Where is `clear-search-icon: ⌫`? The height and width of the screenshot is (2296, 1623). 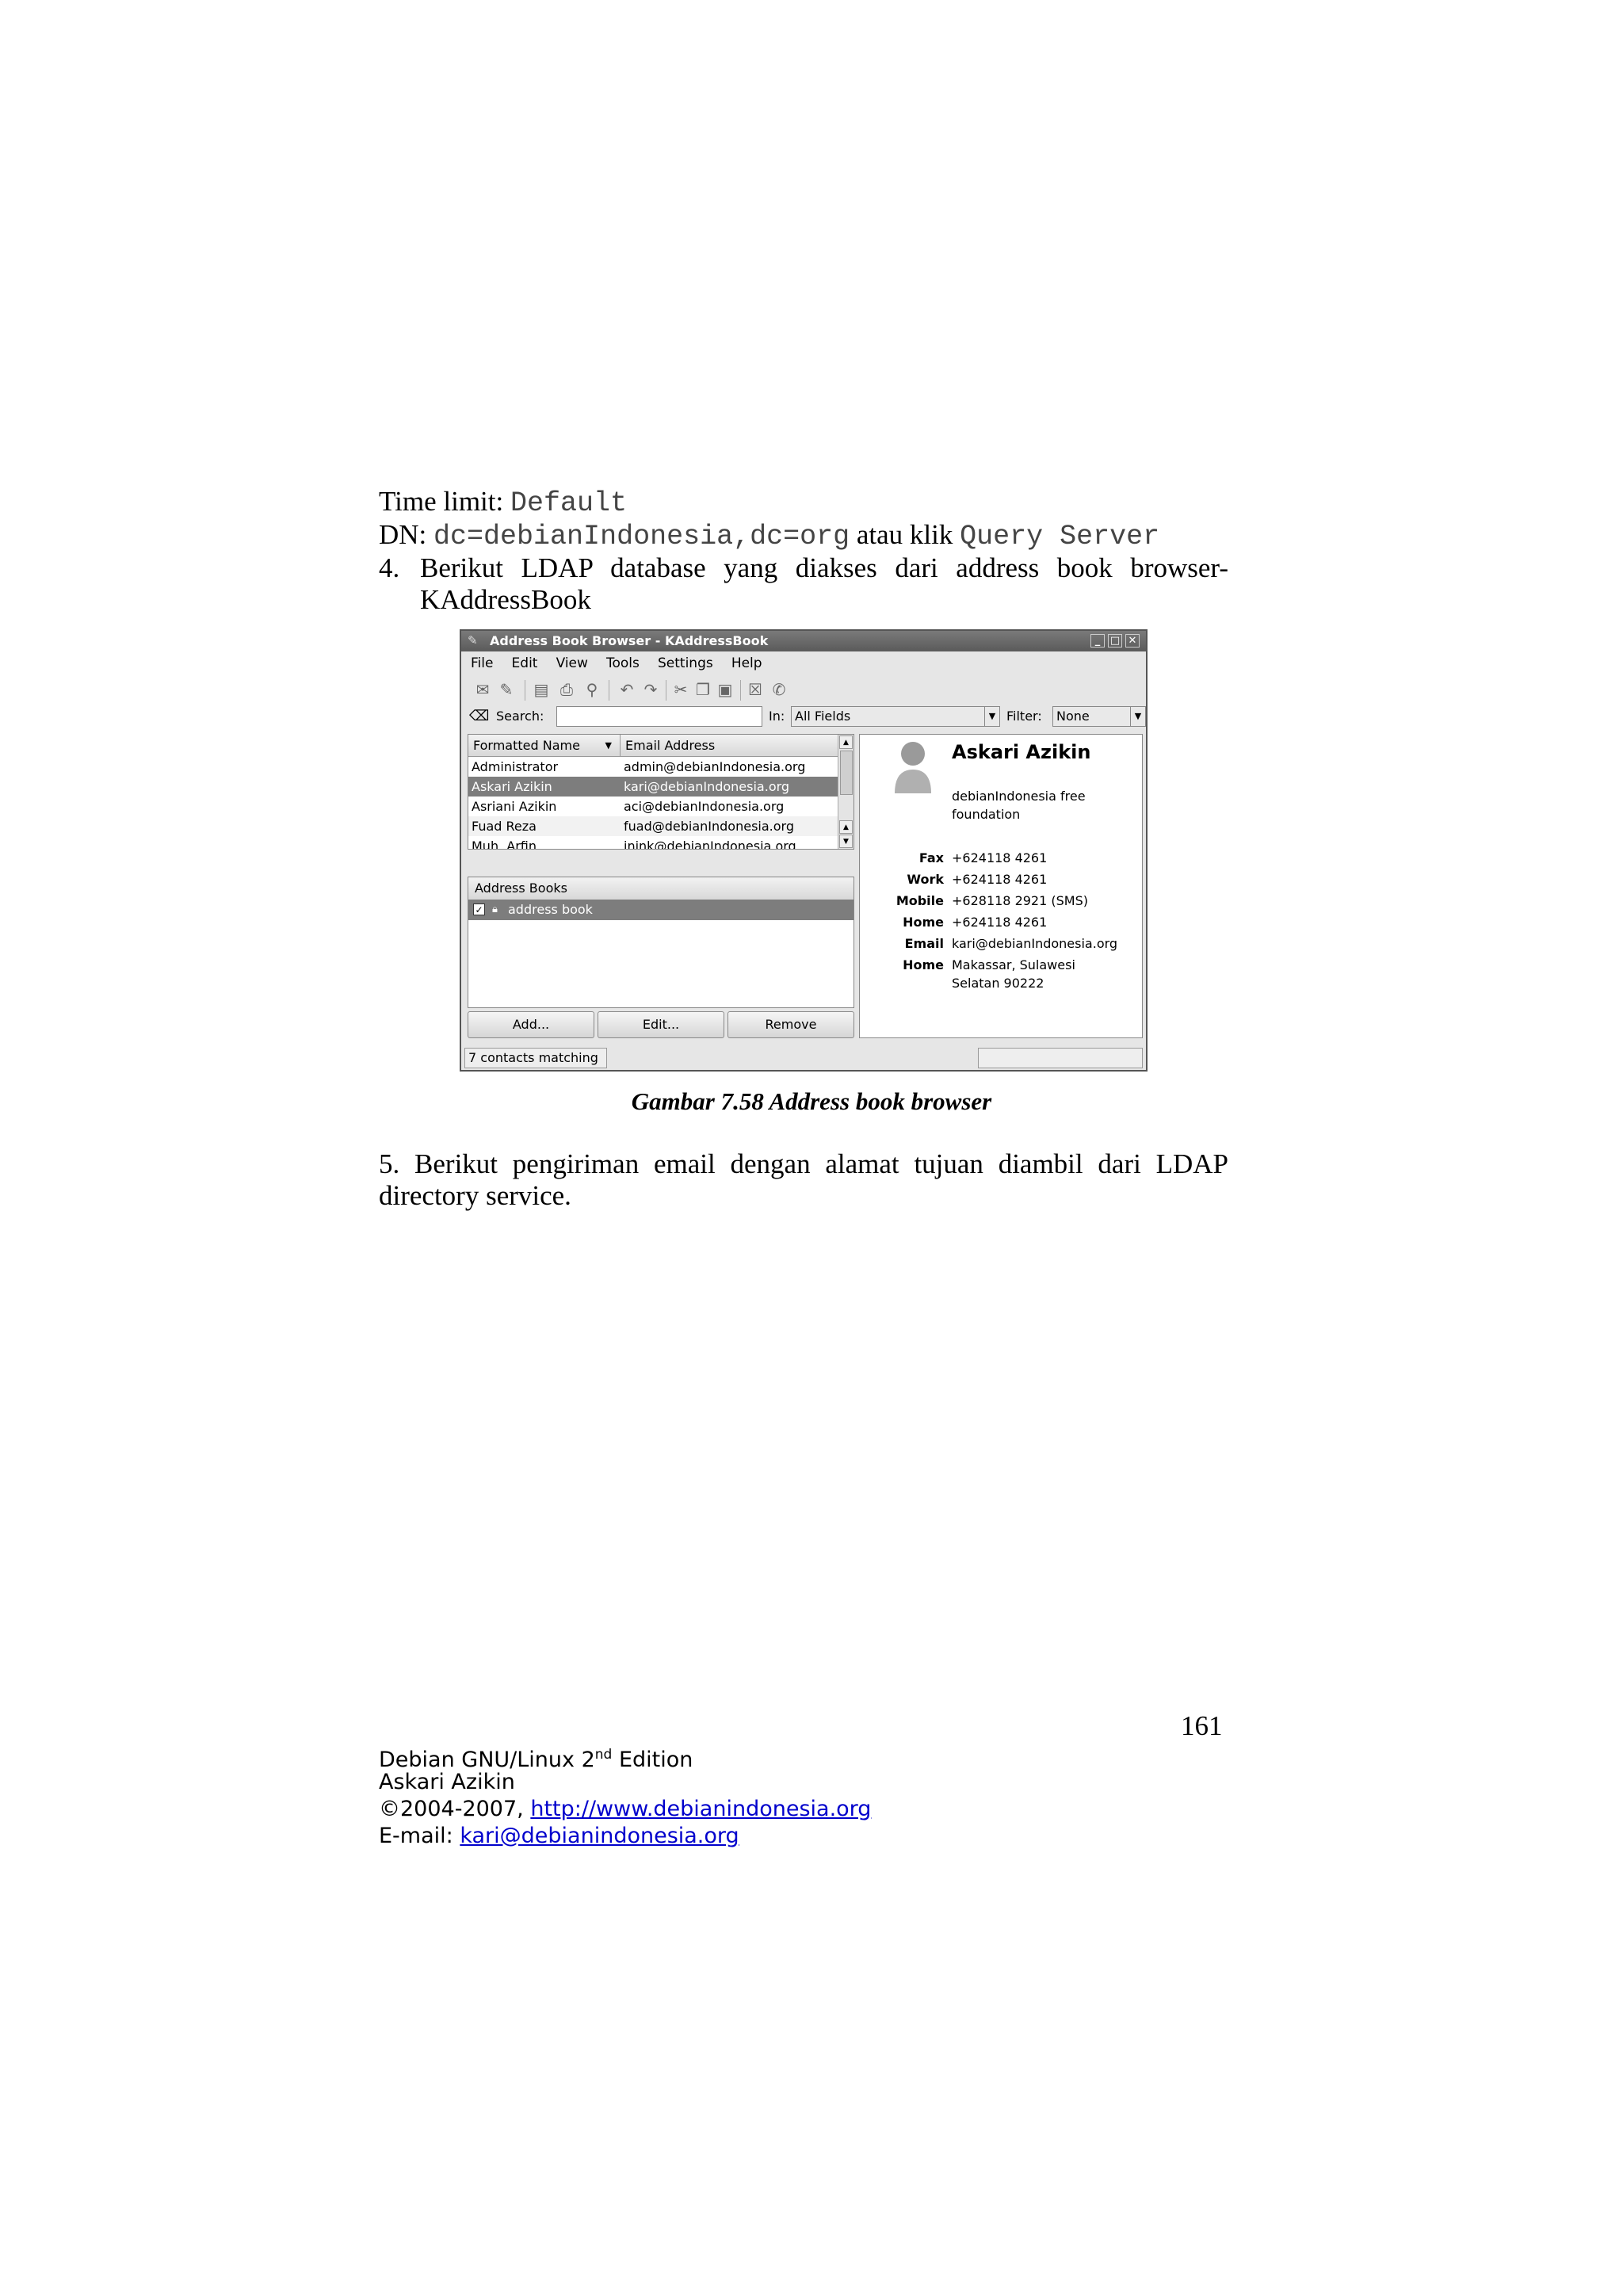
clear-search-icon: ⌫ is located at coordinates (479, 716).